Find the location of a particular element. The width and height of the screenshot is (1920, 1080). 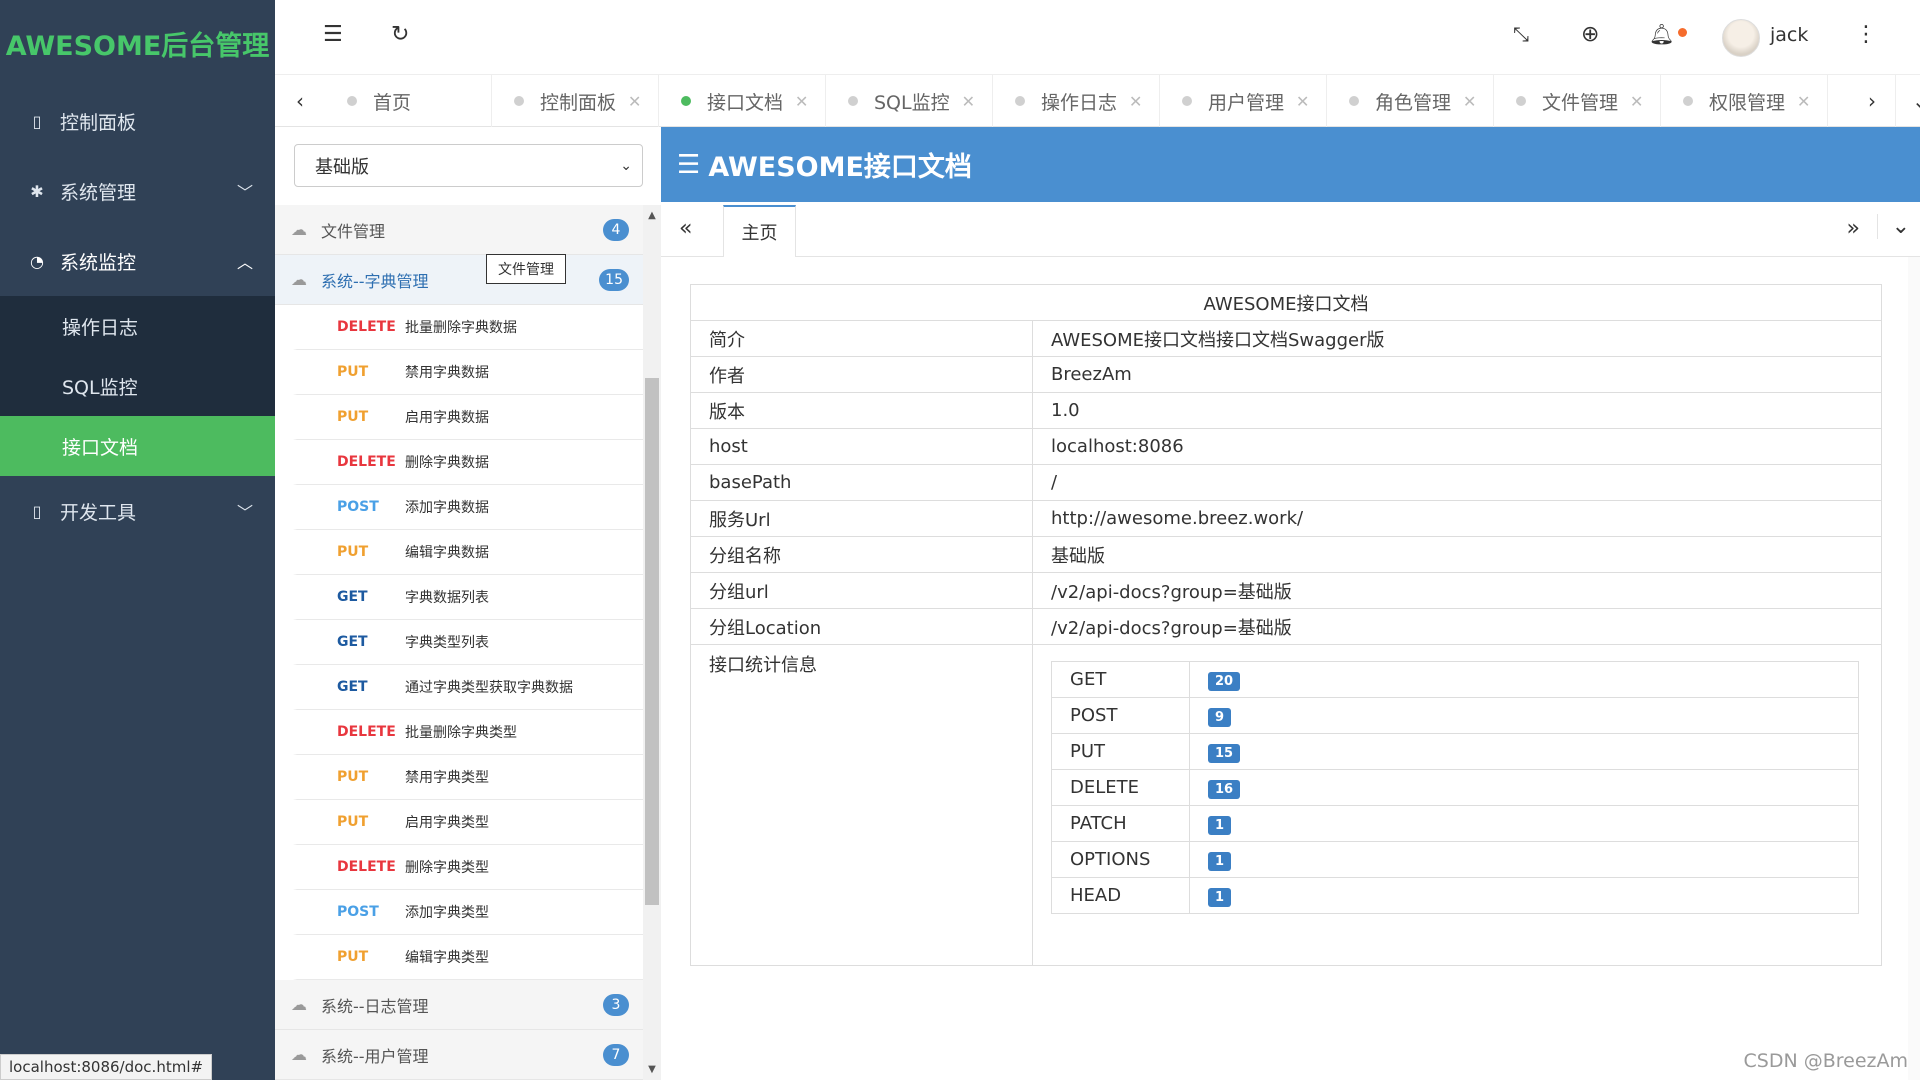

sidebar-item-dashboard: ▯ 控制面板 is located at coordinates (137, 121).